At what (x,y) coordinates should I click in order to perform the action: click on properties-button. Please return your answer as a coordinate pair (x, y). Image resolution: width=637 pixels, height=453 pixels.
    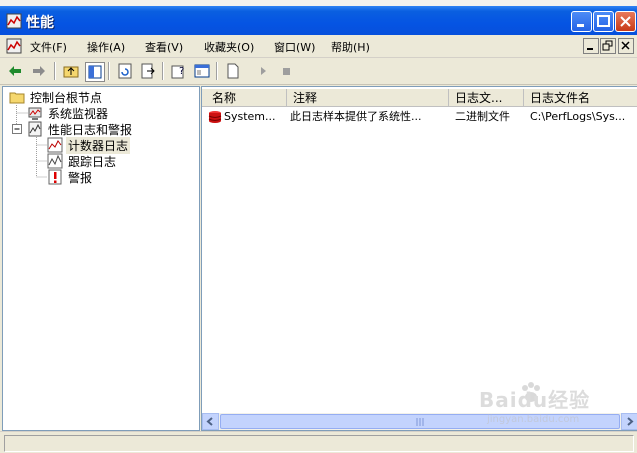
    Looking at the image, I should click on (202, 71).